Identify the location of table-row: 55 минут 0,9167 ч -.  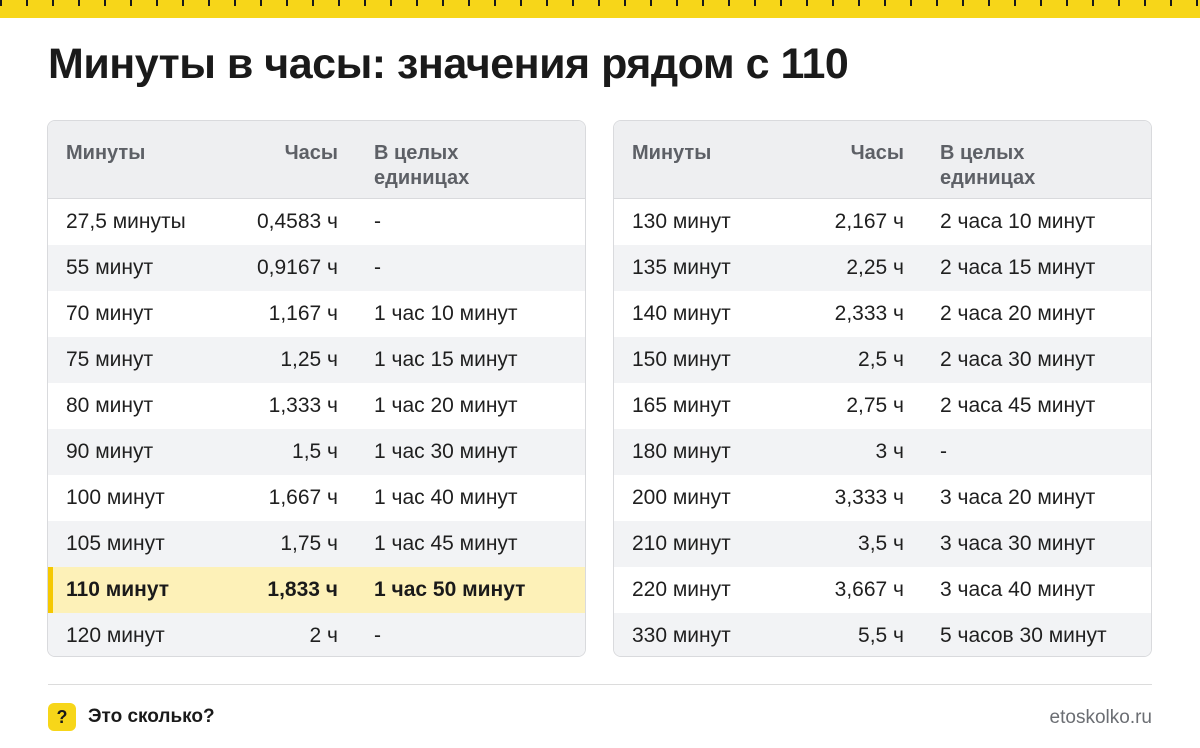
(316, 268).